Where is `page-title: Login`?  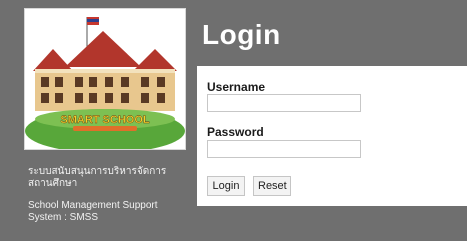
page-title: Login is located at coordinates (241, 34).